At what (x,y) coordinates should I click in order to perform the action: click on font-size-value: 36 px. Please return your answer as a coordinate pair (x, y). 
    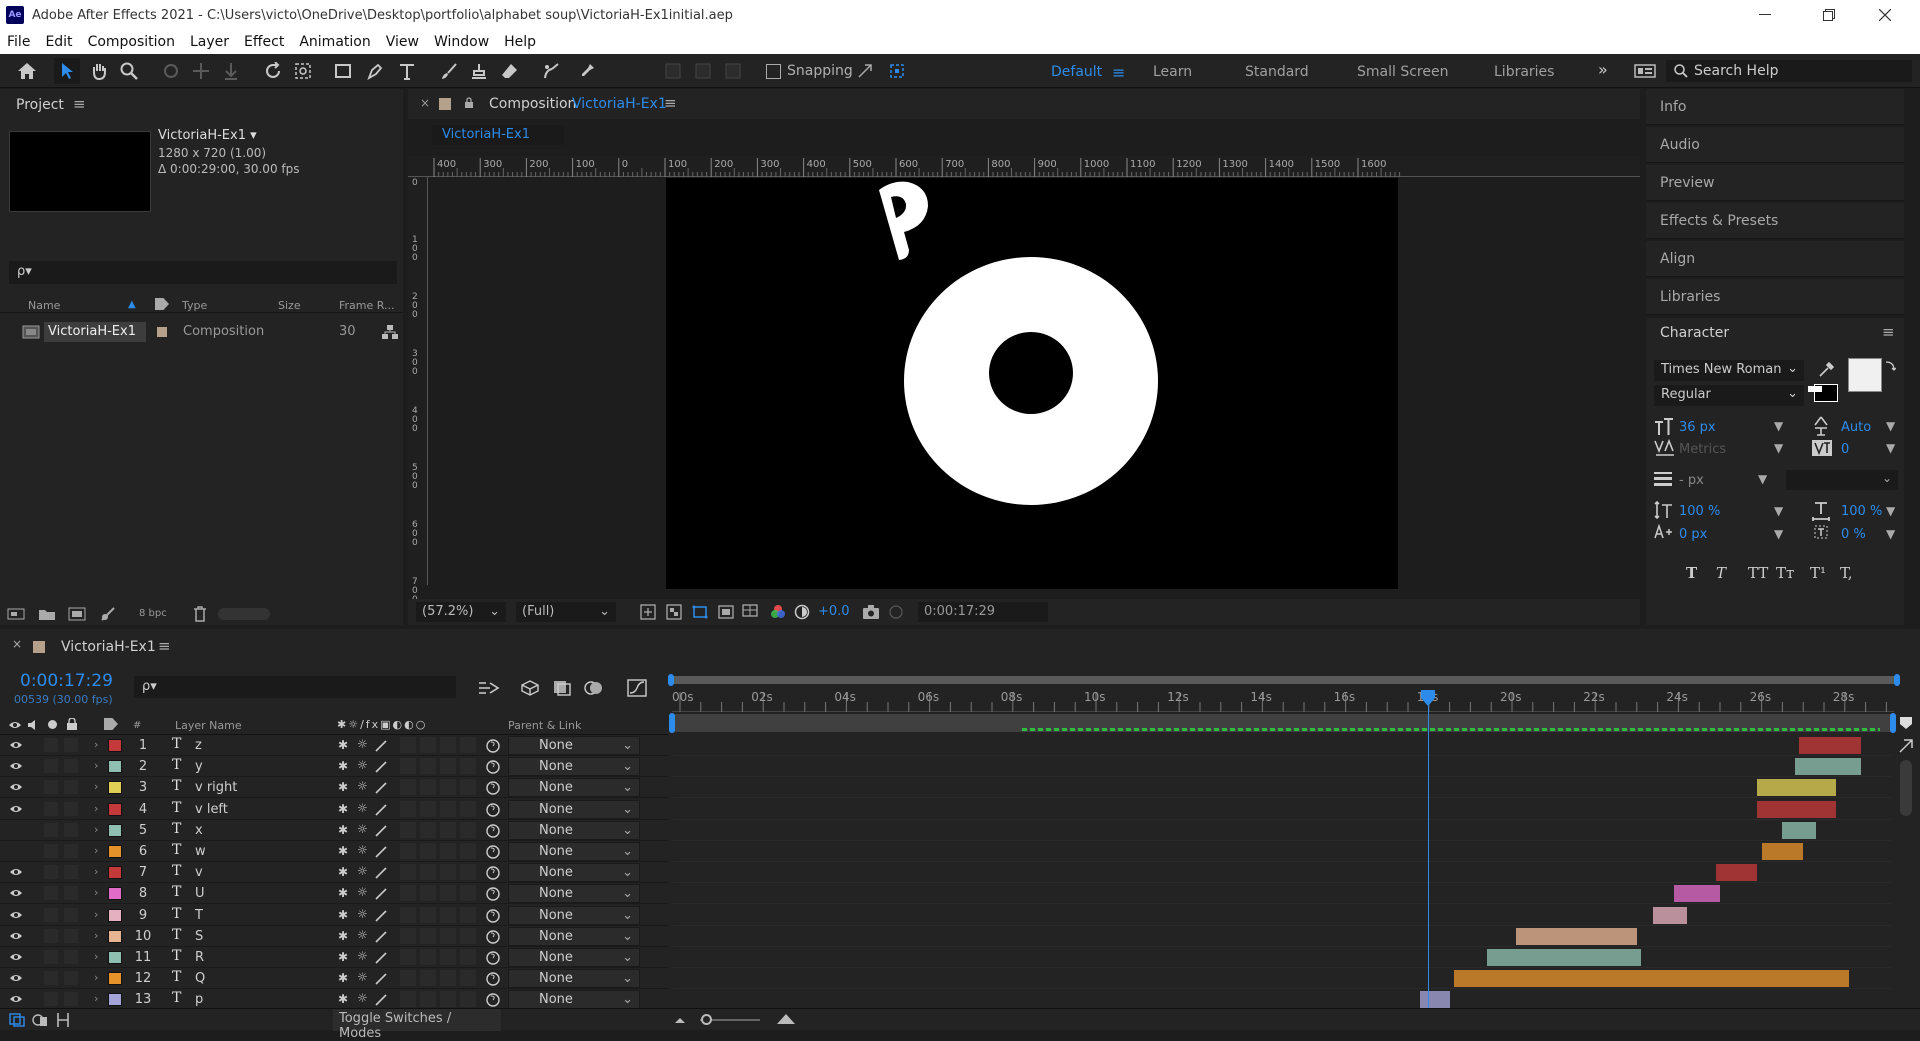
    Looking at the image, I should click on (1697, 427).